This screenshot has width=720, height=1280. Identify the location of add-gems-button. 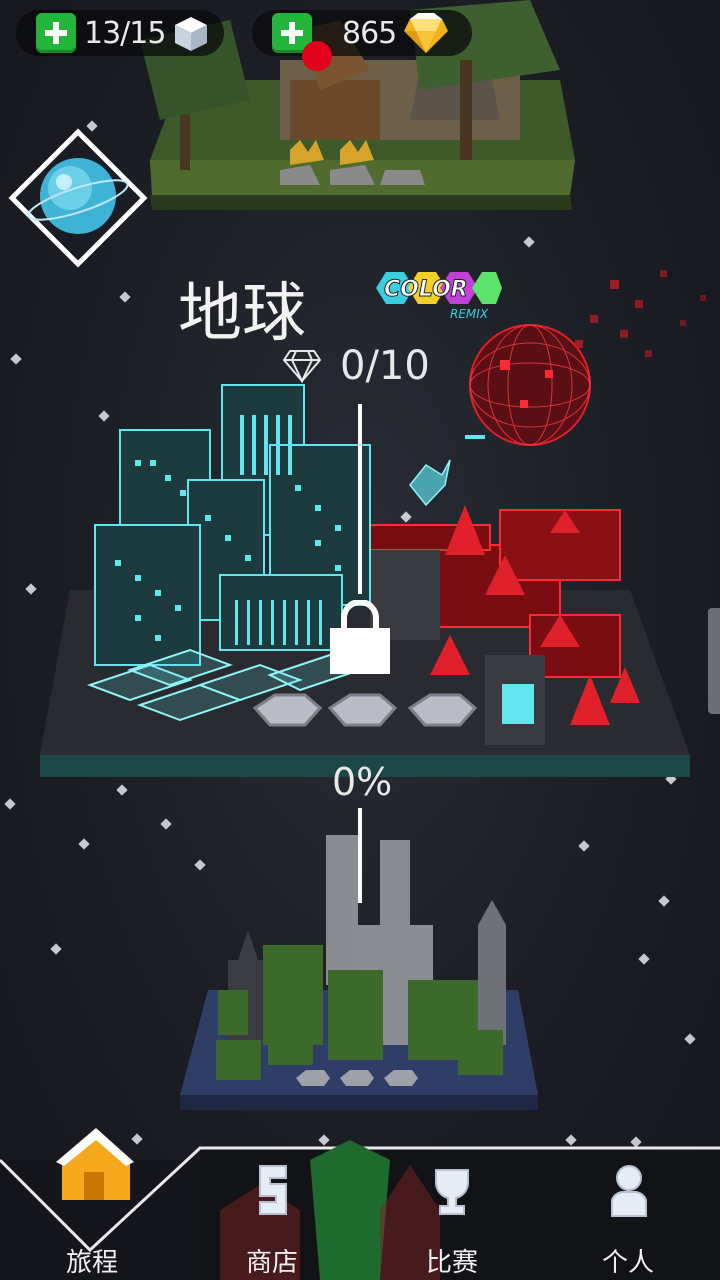
(302, 42).